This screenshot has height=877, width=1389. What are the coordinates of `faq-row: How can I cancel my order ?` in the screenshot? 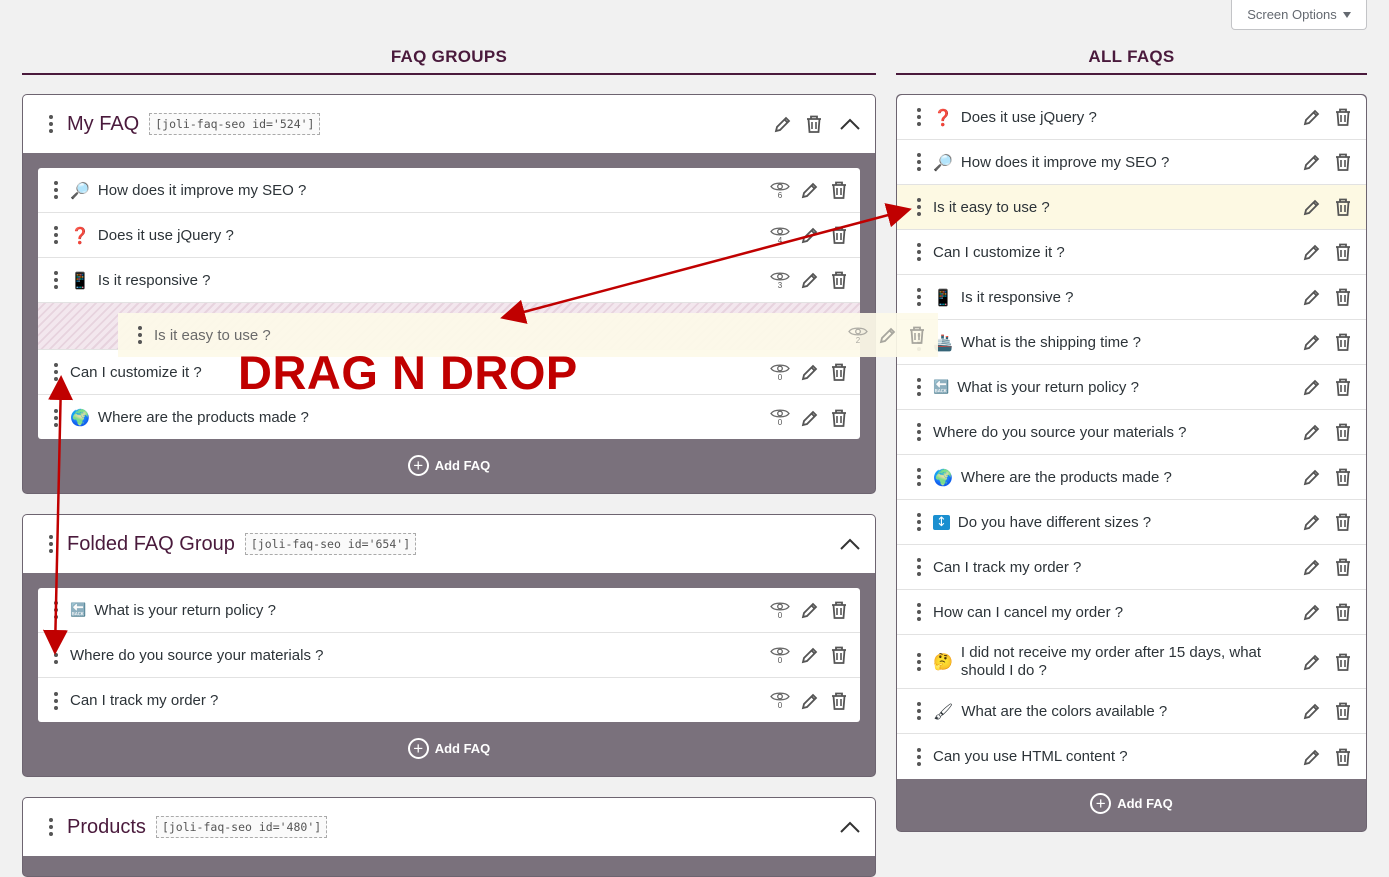 It's located at (1131, 612).